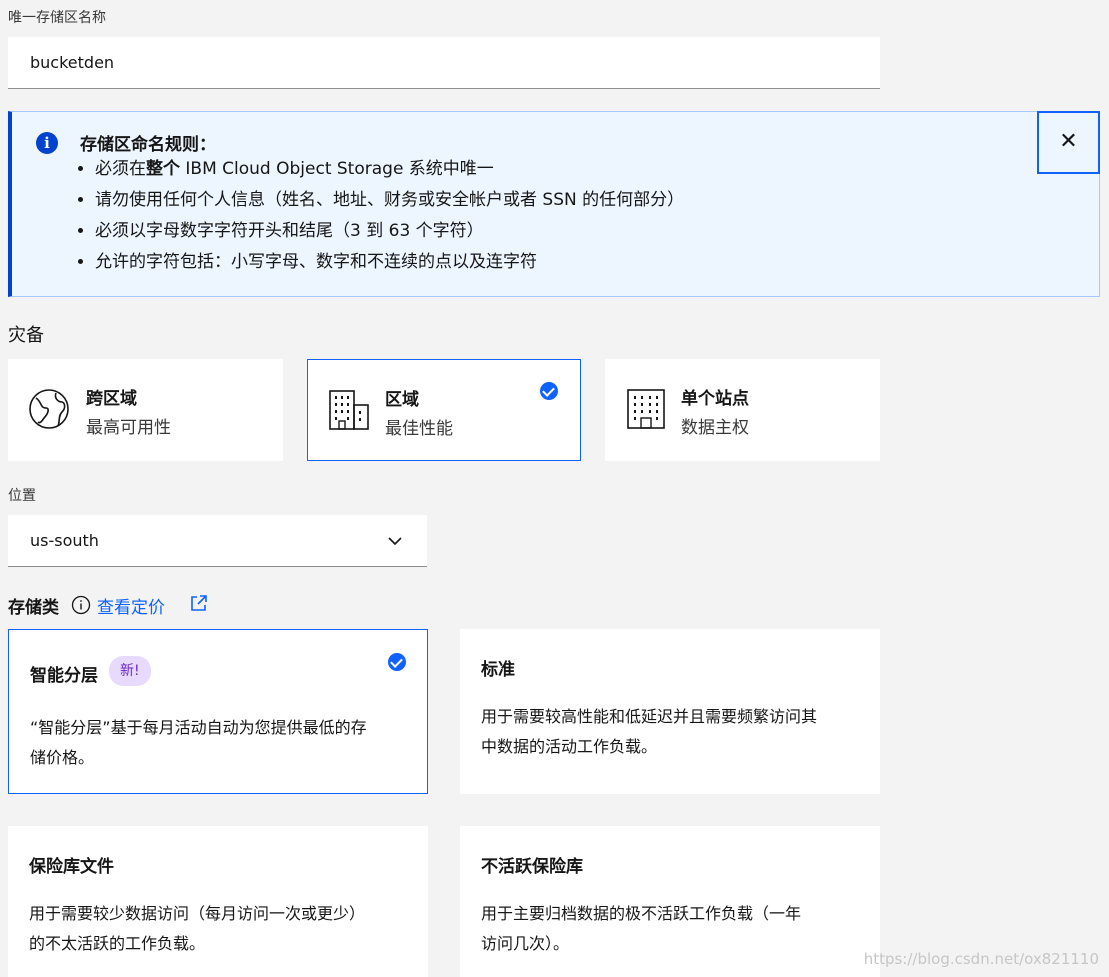 This screenshot has height=977, width=1109. I want to click on globe-icon, so click(49, 409).